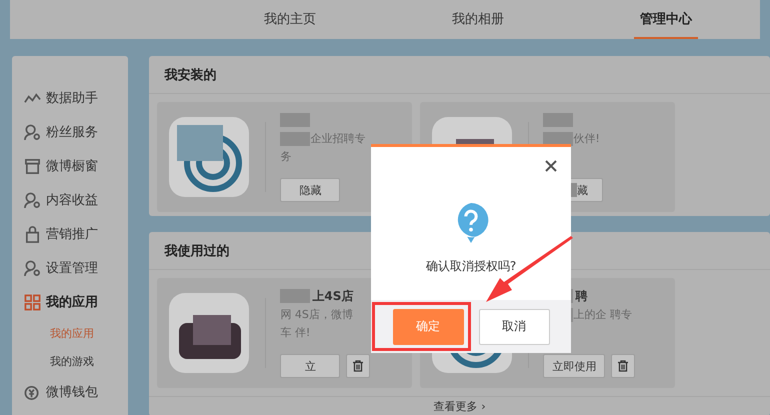  I want to click on nav-tab: 我的相册, so click(478, 19).